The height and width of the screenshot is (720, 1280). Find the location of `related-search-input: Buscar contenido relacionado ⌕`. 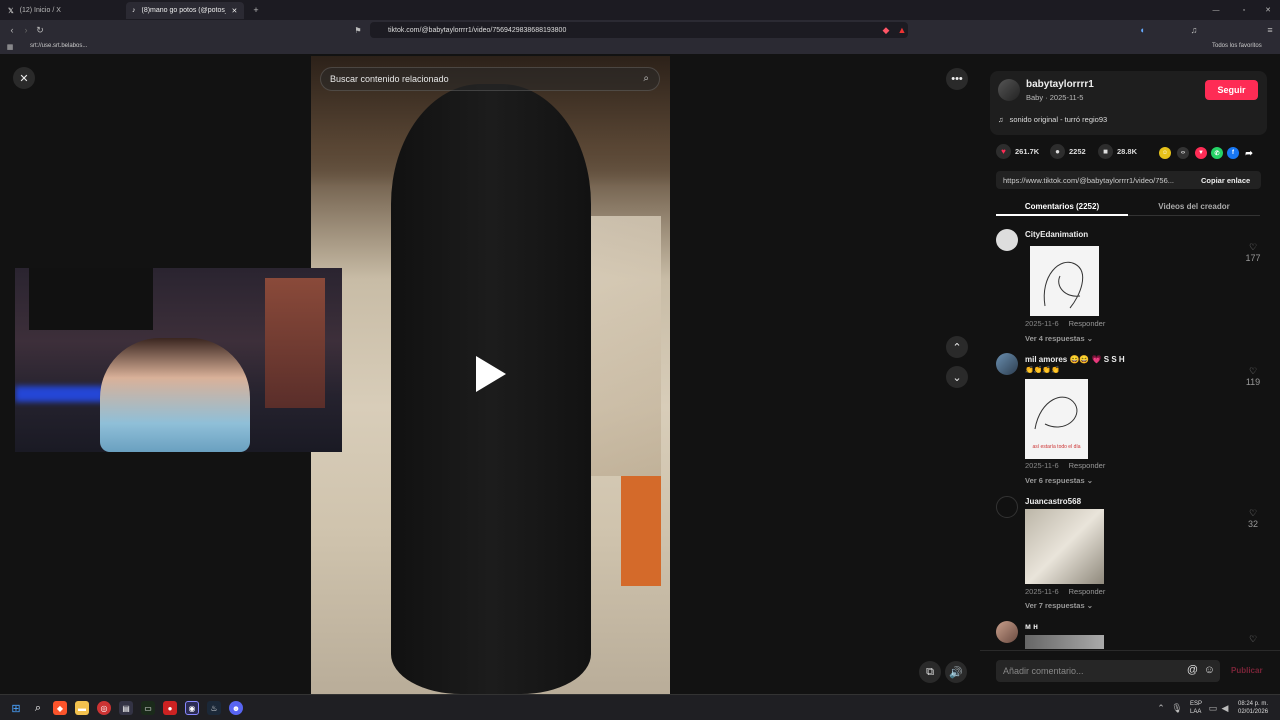

related-search-input: Buscar contenido relacionado ⌕ is located at coordinates (490, 79).